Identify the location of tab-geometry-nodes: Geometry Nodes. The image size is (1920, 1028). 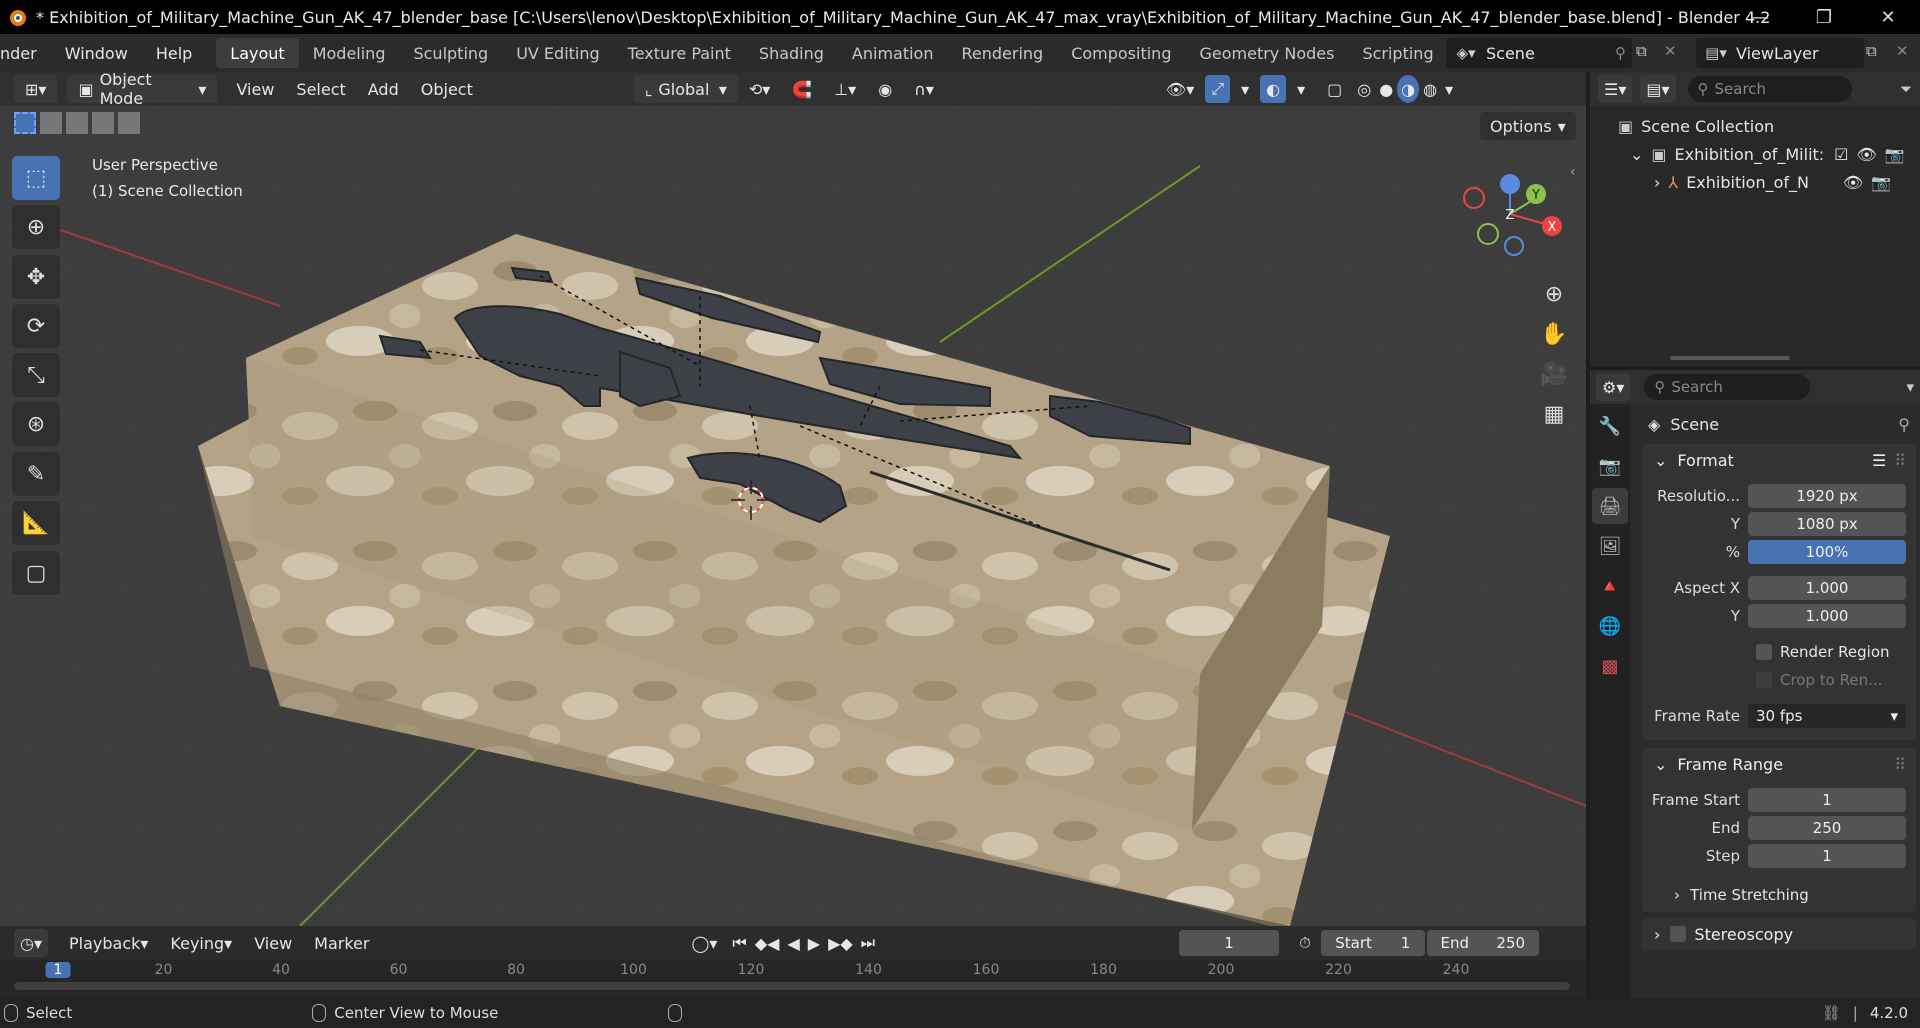
(1266, 53).